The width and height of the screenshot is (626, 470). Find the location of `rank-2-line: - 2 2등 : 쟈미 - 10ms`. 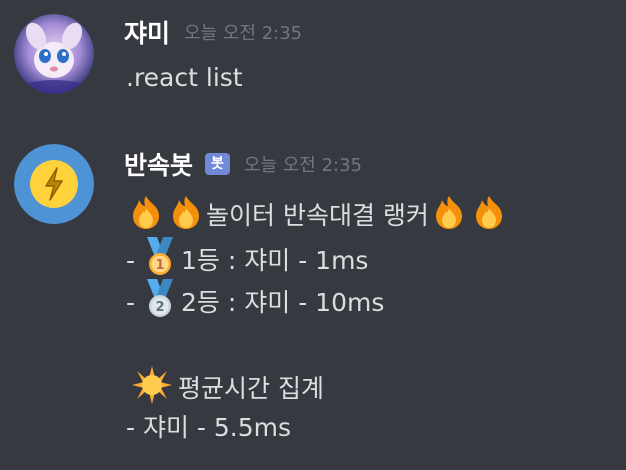

rank-2-line: - 2 2등 : 쟈미 - 10ms is located at coordinates (255, 303).